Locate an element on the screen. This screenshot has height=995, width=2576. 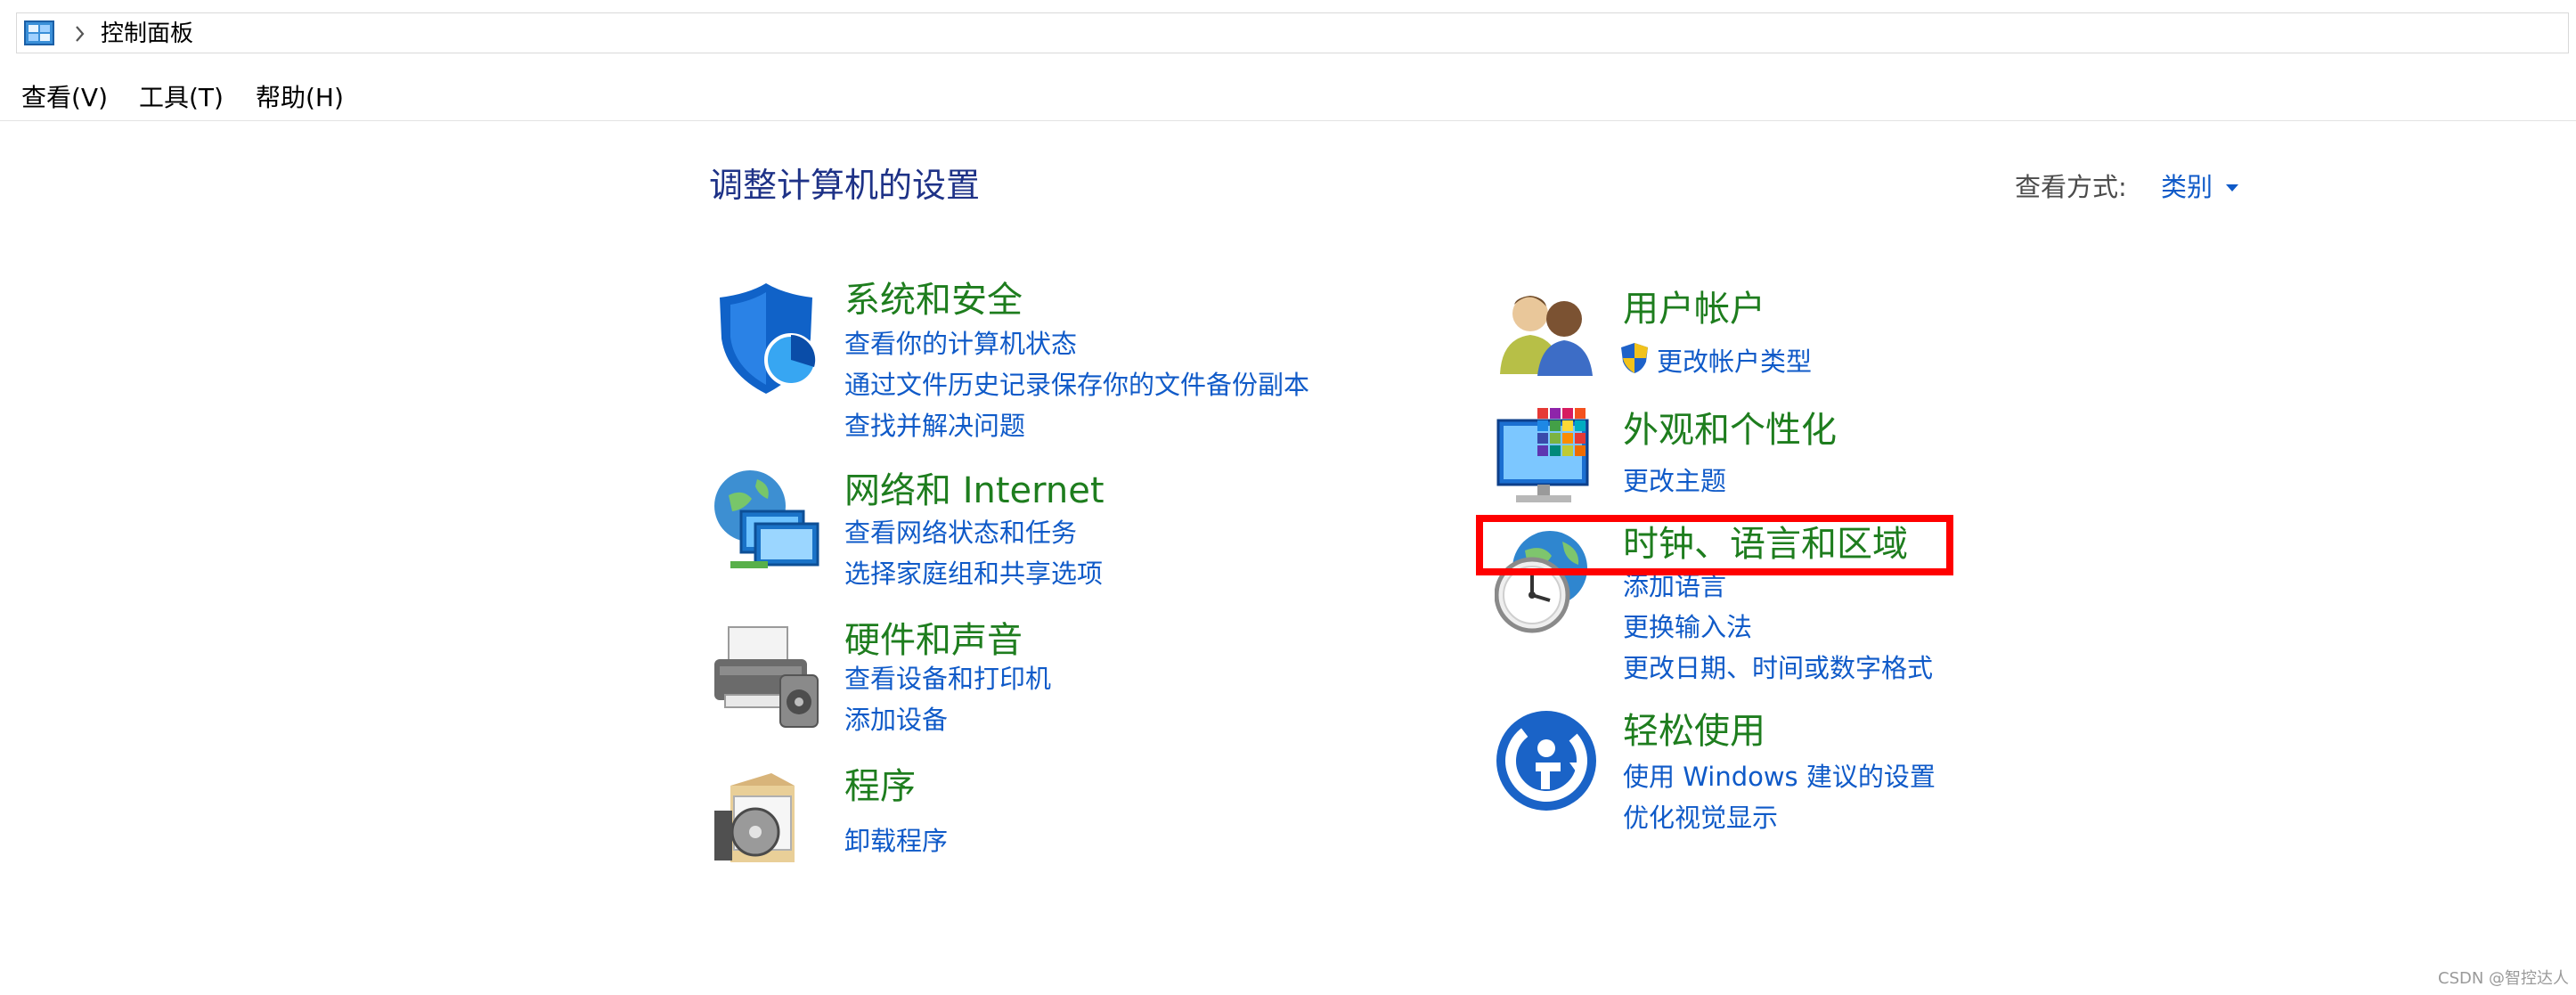
breadcrumb-control-panel: 控制面板 is located at coordinates (147, 34).